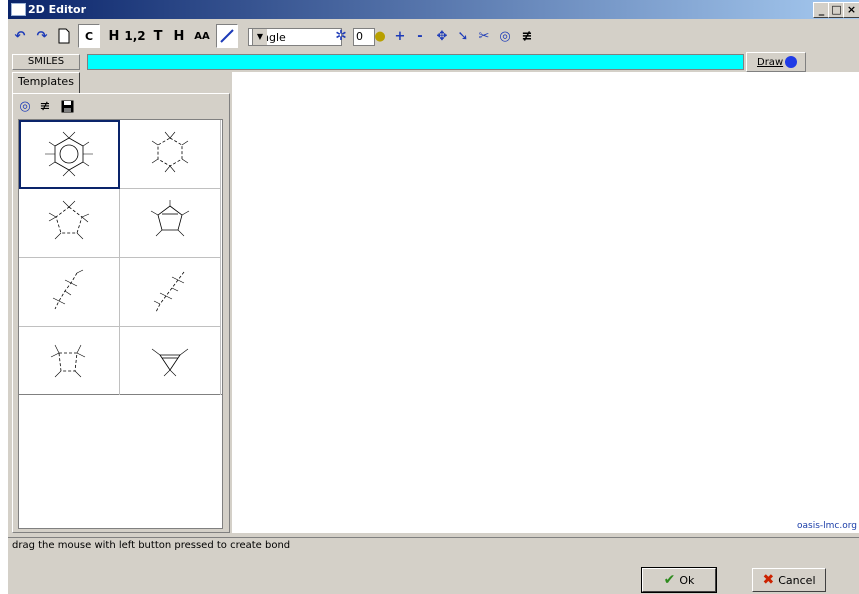 This screenshot has height=594, width=859. What do you see at coordinates (484, 36) in the screenshot?
I see `eraser-icon: ✂` at bounding box center [484, 36].